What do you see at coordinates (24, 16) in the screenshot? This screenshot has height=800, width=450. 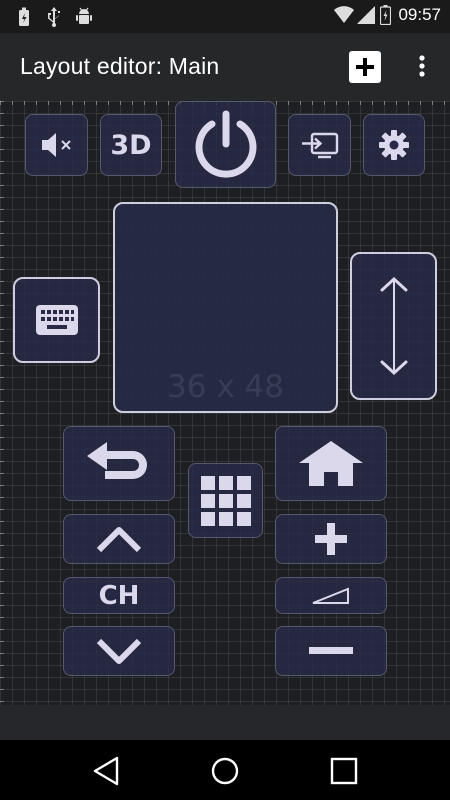 I see `battery-saver-icon` at bounding box center [24, 16].